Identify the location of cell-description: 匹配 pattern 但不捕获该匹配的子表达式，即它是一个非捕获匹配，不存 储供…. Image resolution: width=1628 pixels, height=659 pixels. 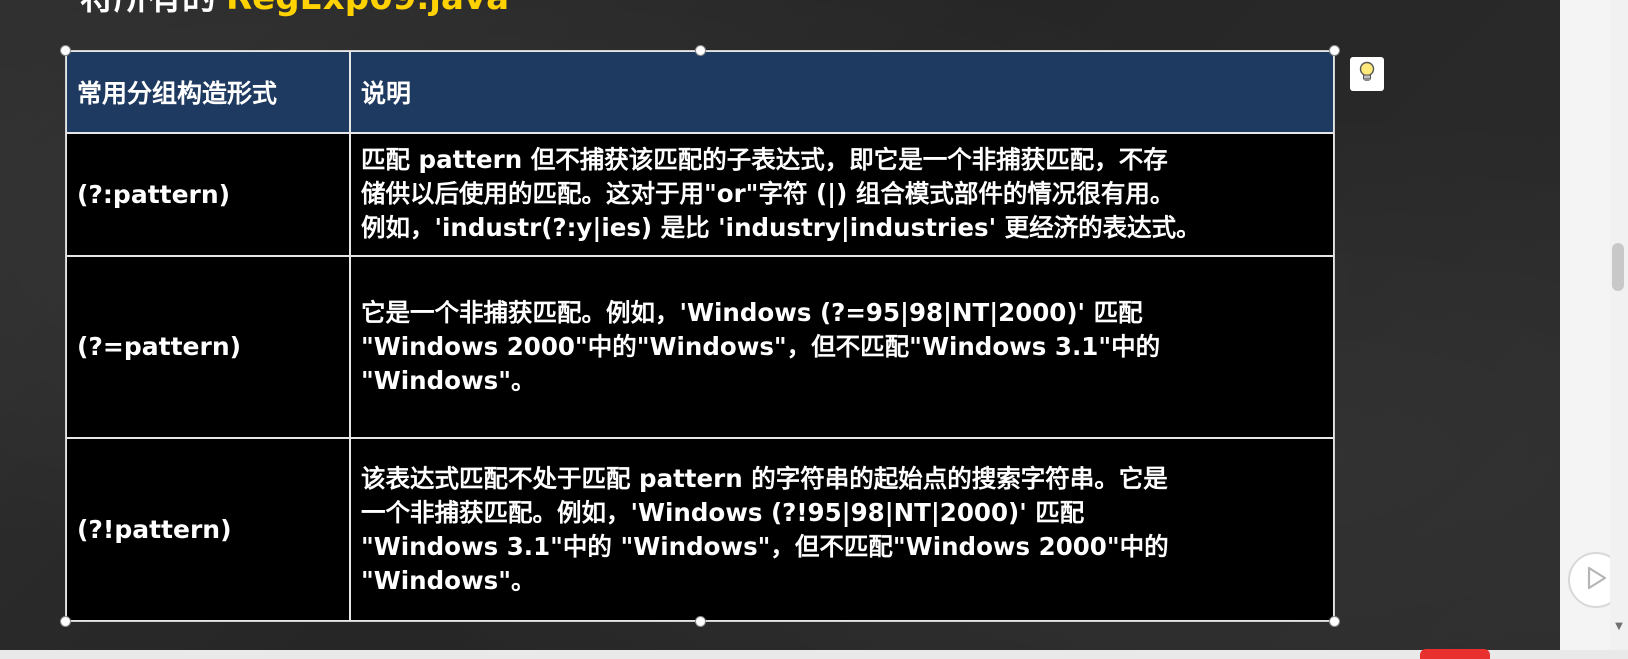
(842, 194).